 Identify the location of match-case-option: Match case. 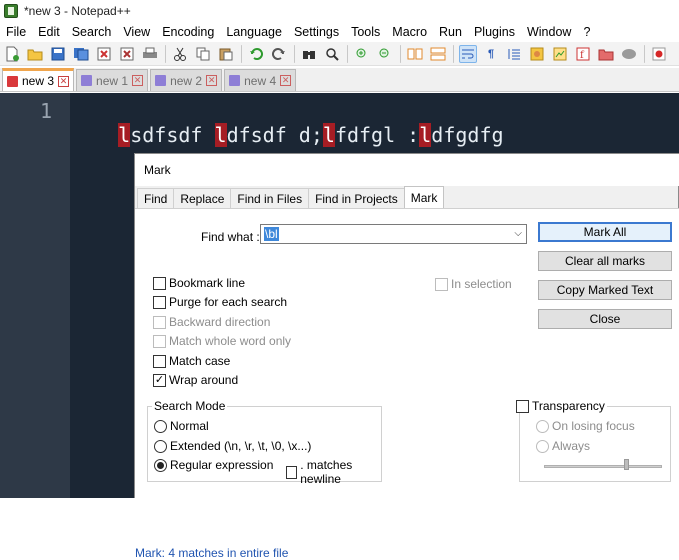
(191, 361).